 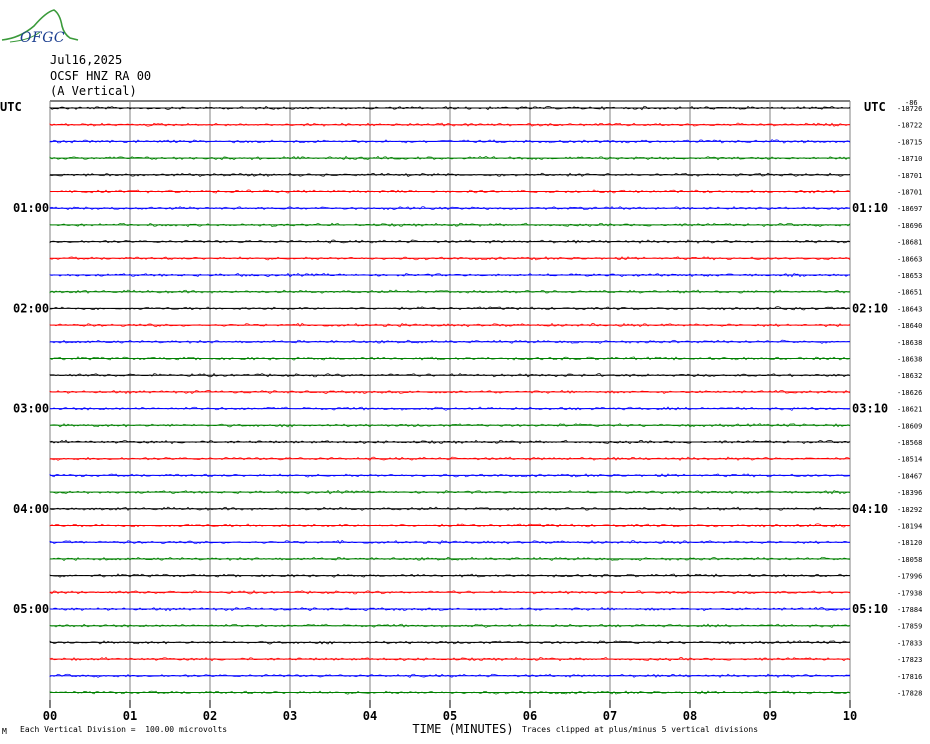 I want to click on x-tick-label: 09, so click(x=770, y=716).